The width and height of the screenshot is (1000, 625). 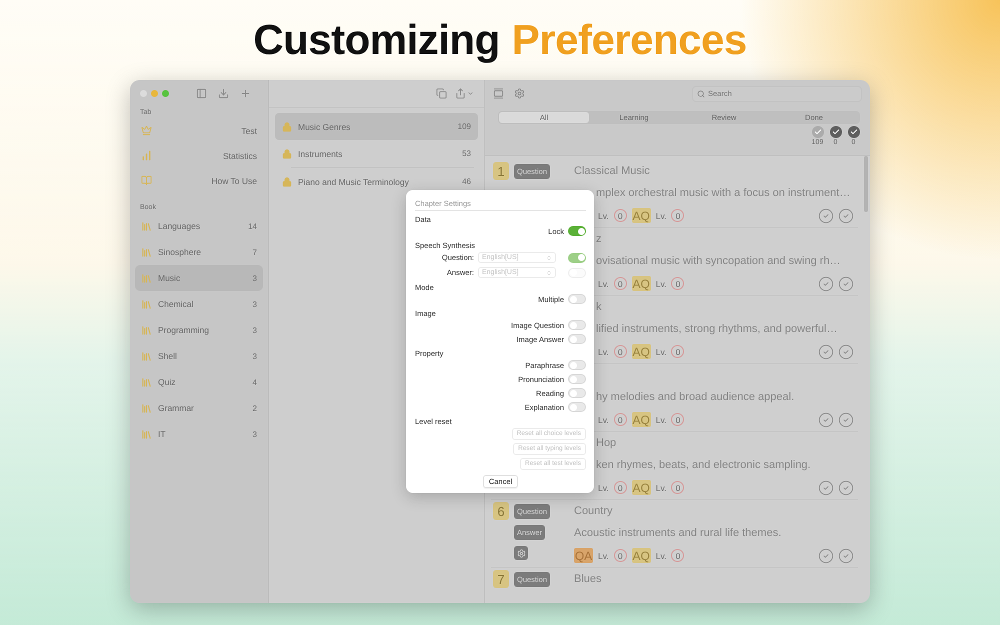 What do you see at coordinates (199, 278) in the screenshot?
I see `sidebar-item: Music 3` at bounding box center [199, 278].